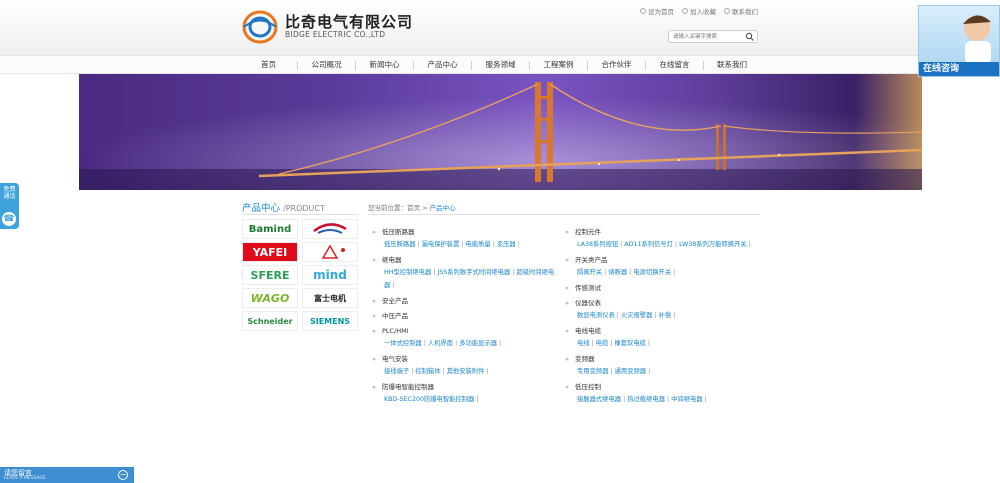  What do you see at coordinates (600, 244) in the screenshot?
I see `subcategory-link: LA38系列按钮` at bounding box center [600, 244].